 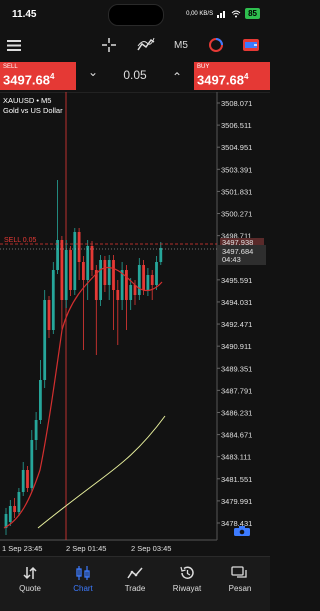 What do you see at coordinates (22, 548) in the screenshot?
I see `time-label-1: 1 Sep 23:45` at bounding box center [22, 548].